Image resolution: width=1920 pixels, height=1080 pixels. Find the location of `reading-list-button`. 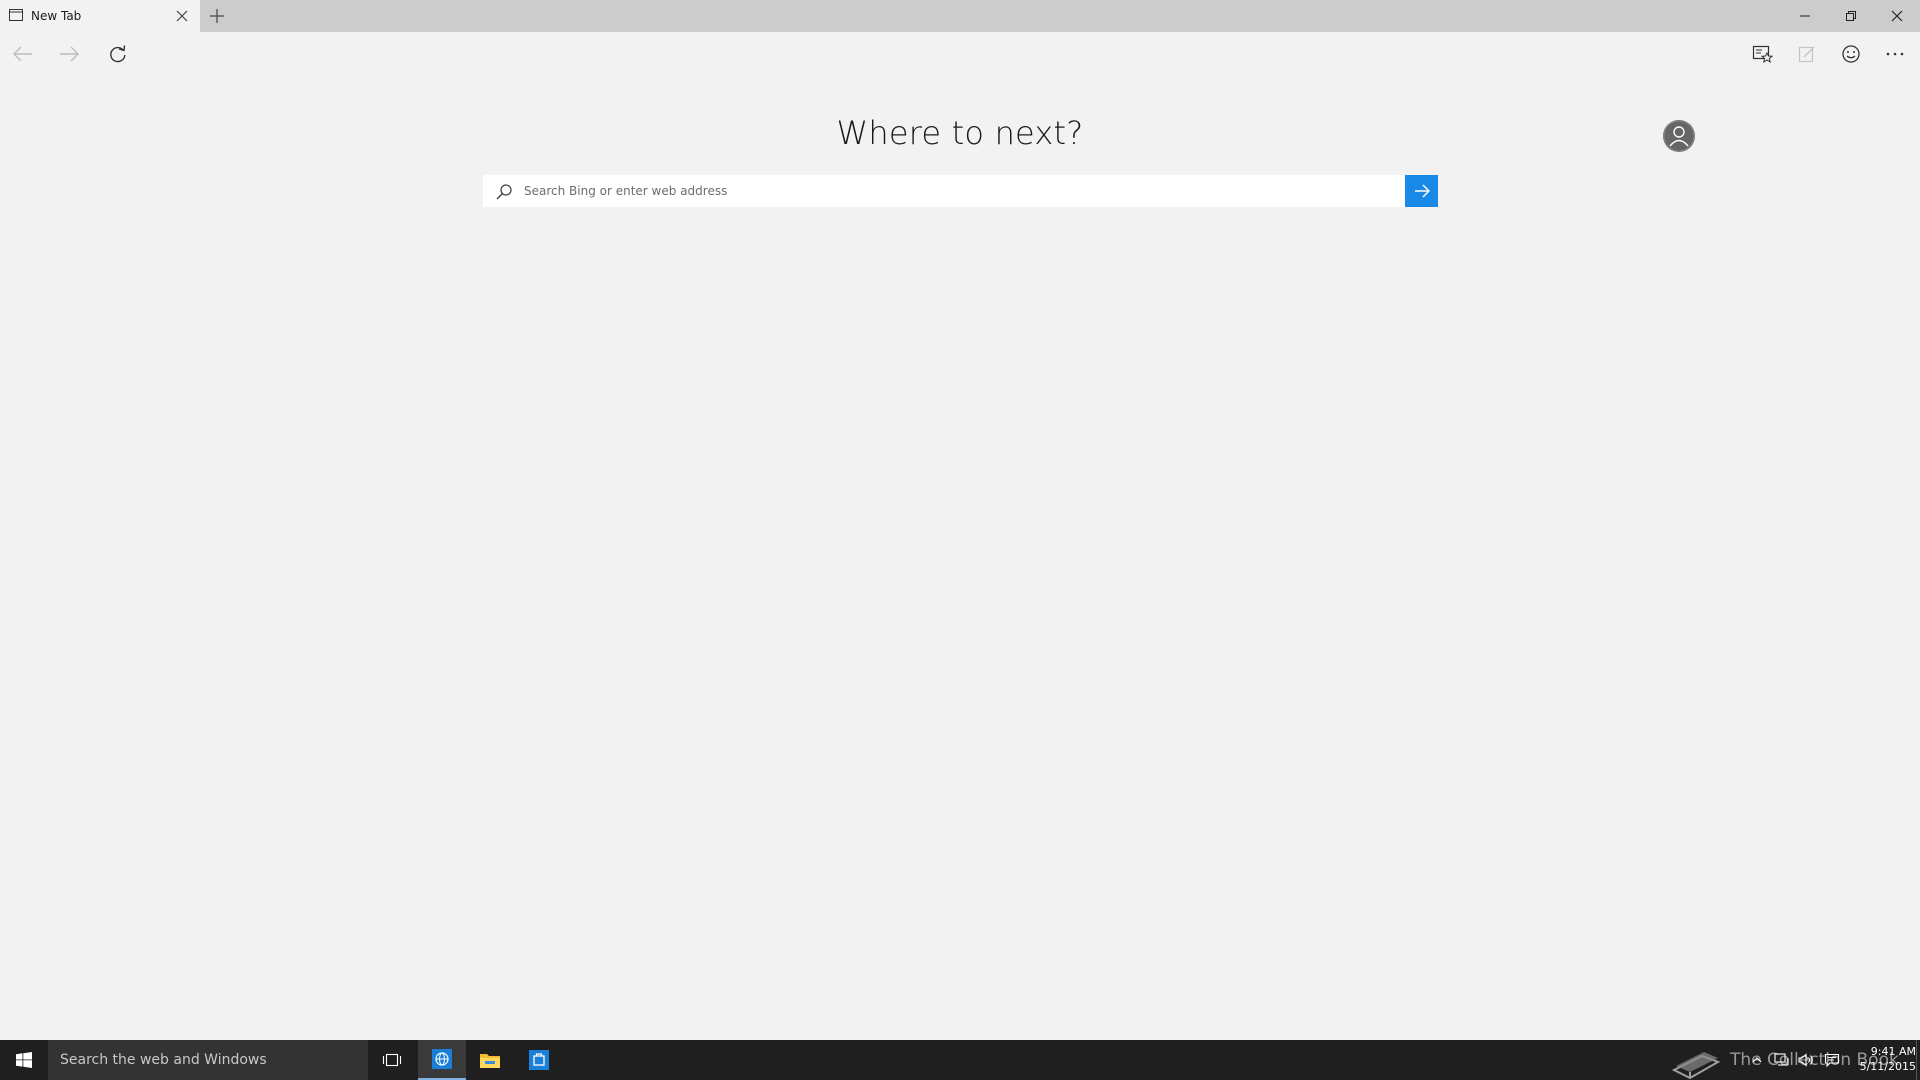

reading-list-button is located at coordinates (1763, 54).